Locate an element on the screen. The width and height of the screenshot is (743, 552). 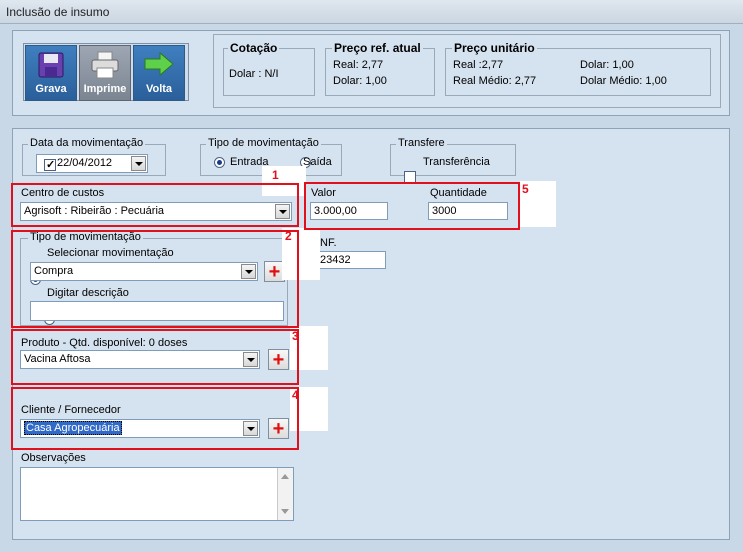
printer-icon is located at coordinates (105, 65).